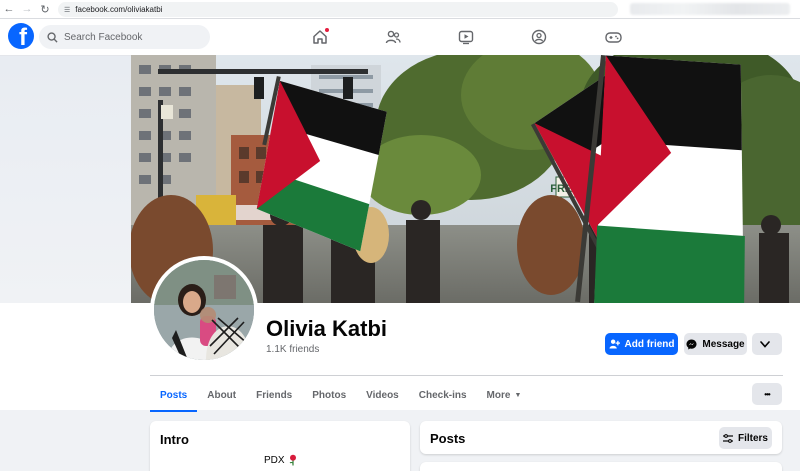 This screenshot has height=471, width=800. Describe the element at coordinates (723, 344) in the screenshot. I see `message-label: Message` at that location.